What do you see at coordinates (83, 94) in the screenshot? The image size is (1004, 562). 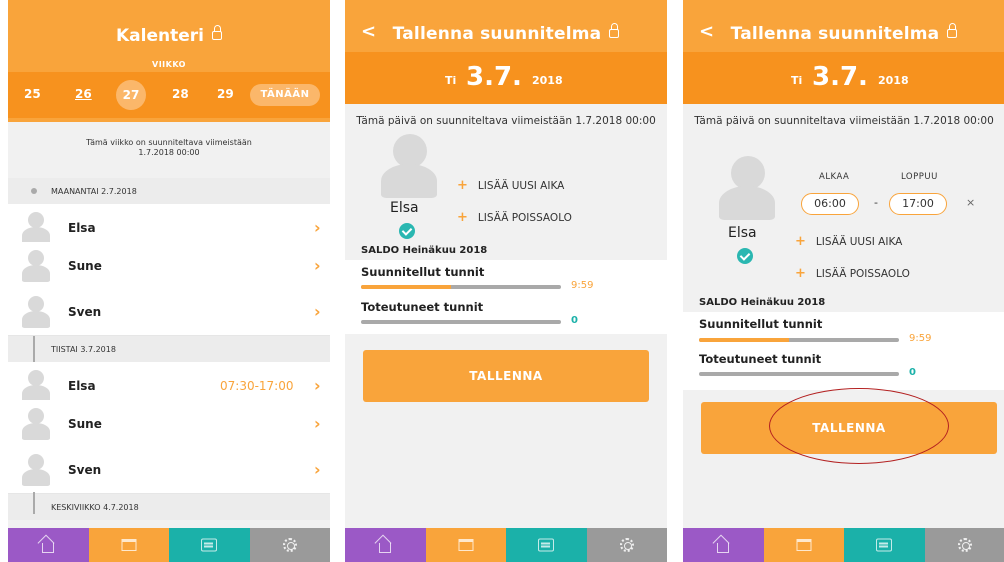 I see `week-day-26: 26` at bounding box center [83, 94].